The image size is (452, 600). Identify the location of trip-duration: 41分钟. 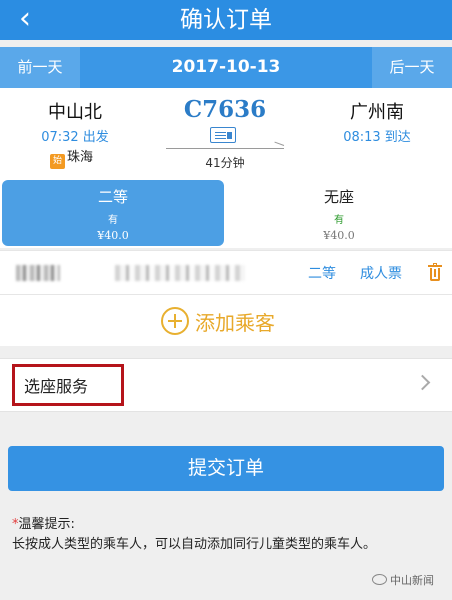
(225, 163).